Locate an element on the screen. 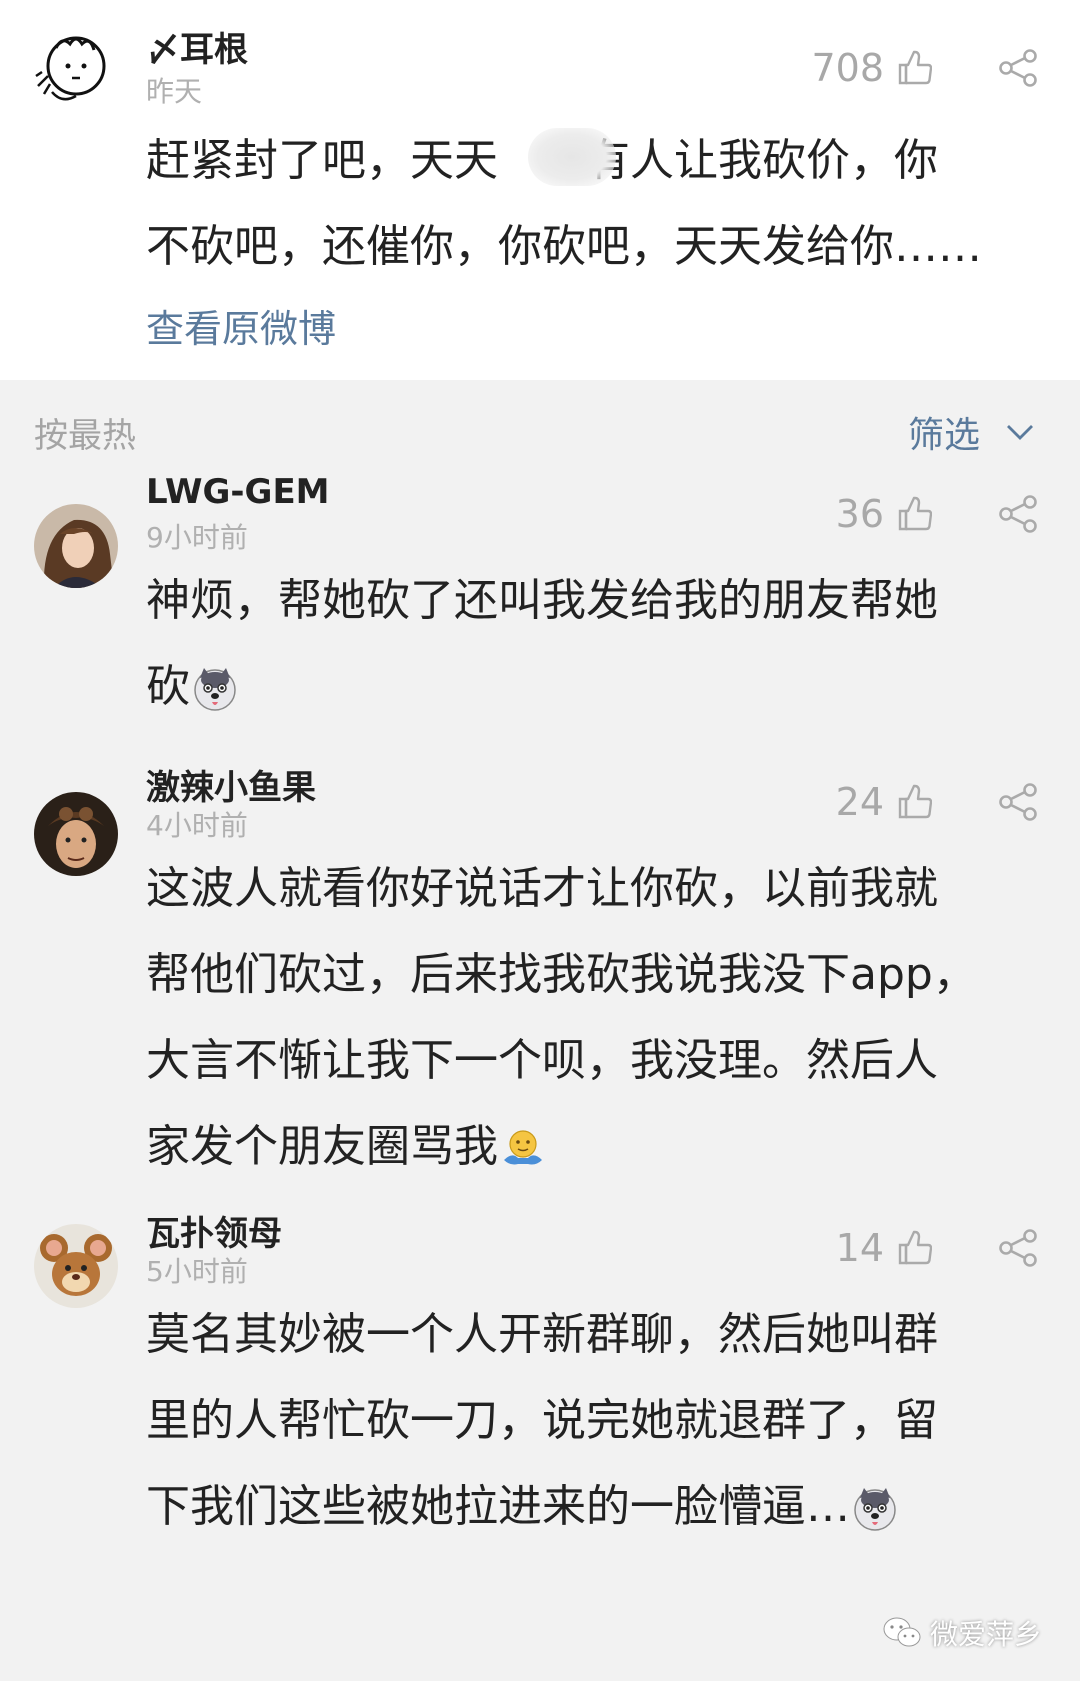 Image resolution: width=1080 pixels, height=1681 pixels. post-text-line-1a: 赶紧封了吧，天天 is located at coordinates (322, 160).